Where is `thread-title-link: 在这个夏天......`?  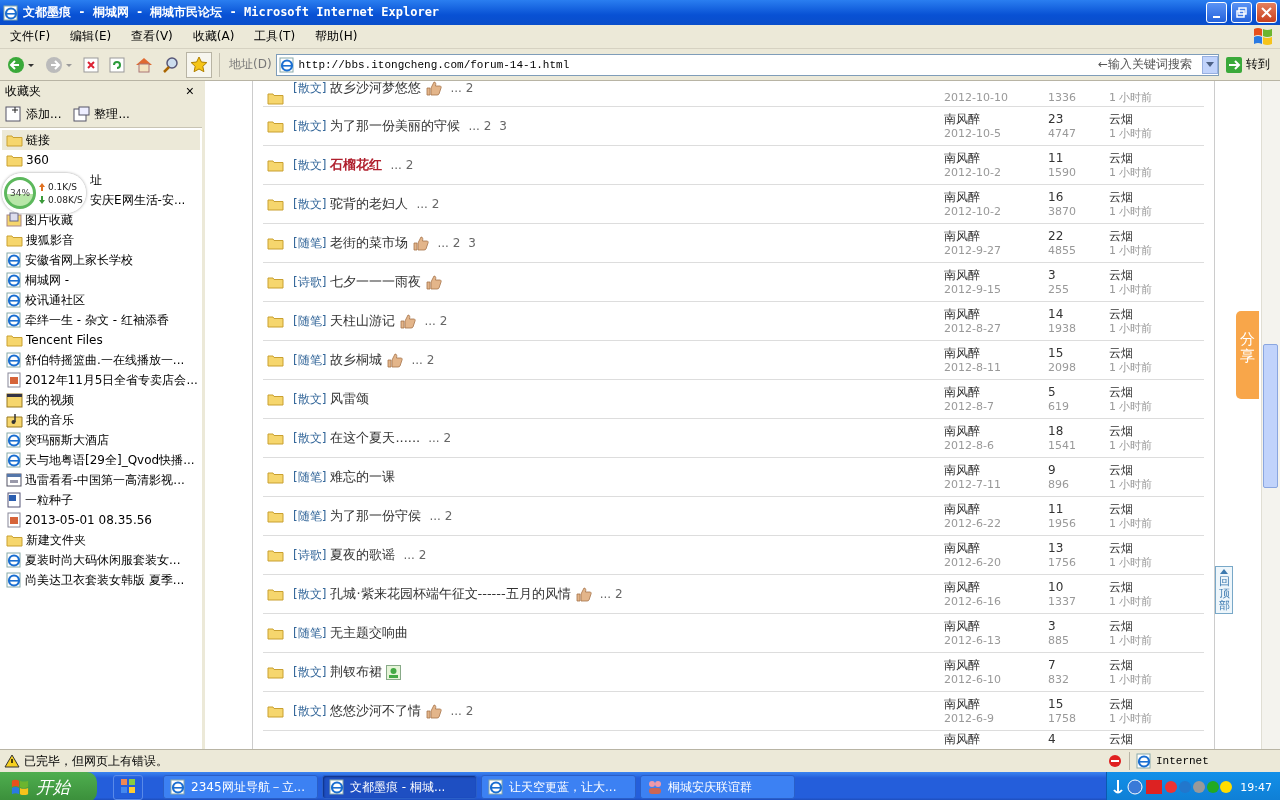 thread-title-link: 在这个夏天...... is located at coordinates (375, 438).